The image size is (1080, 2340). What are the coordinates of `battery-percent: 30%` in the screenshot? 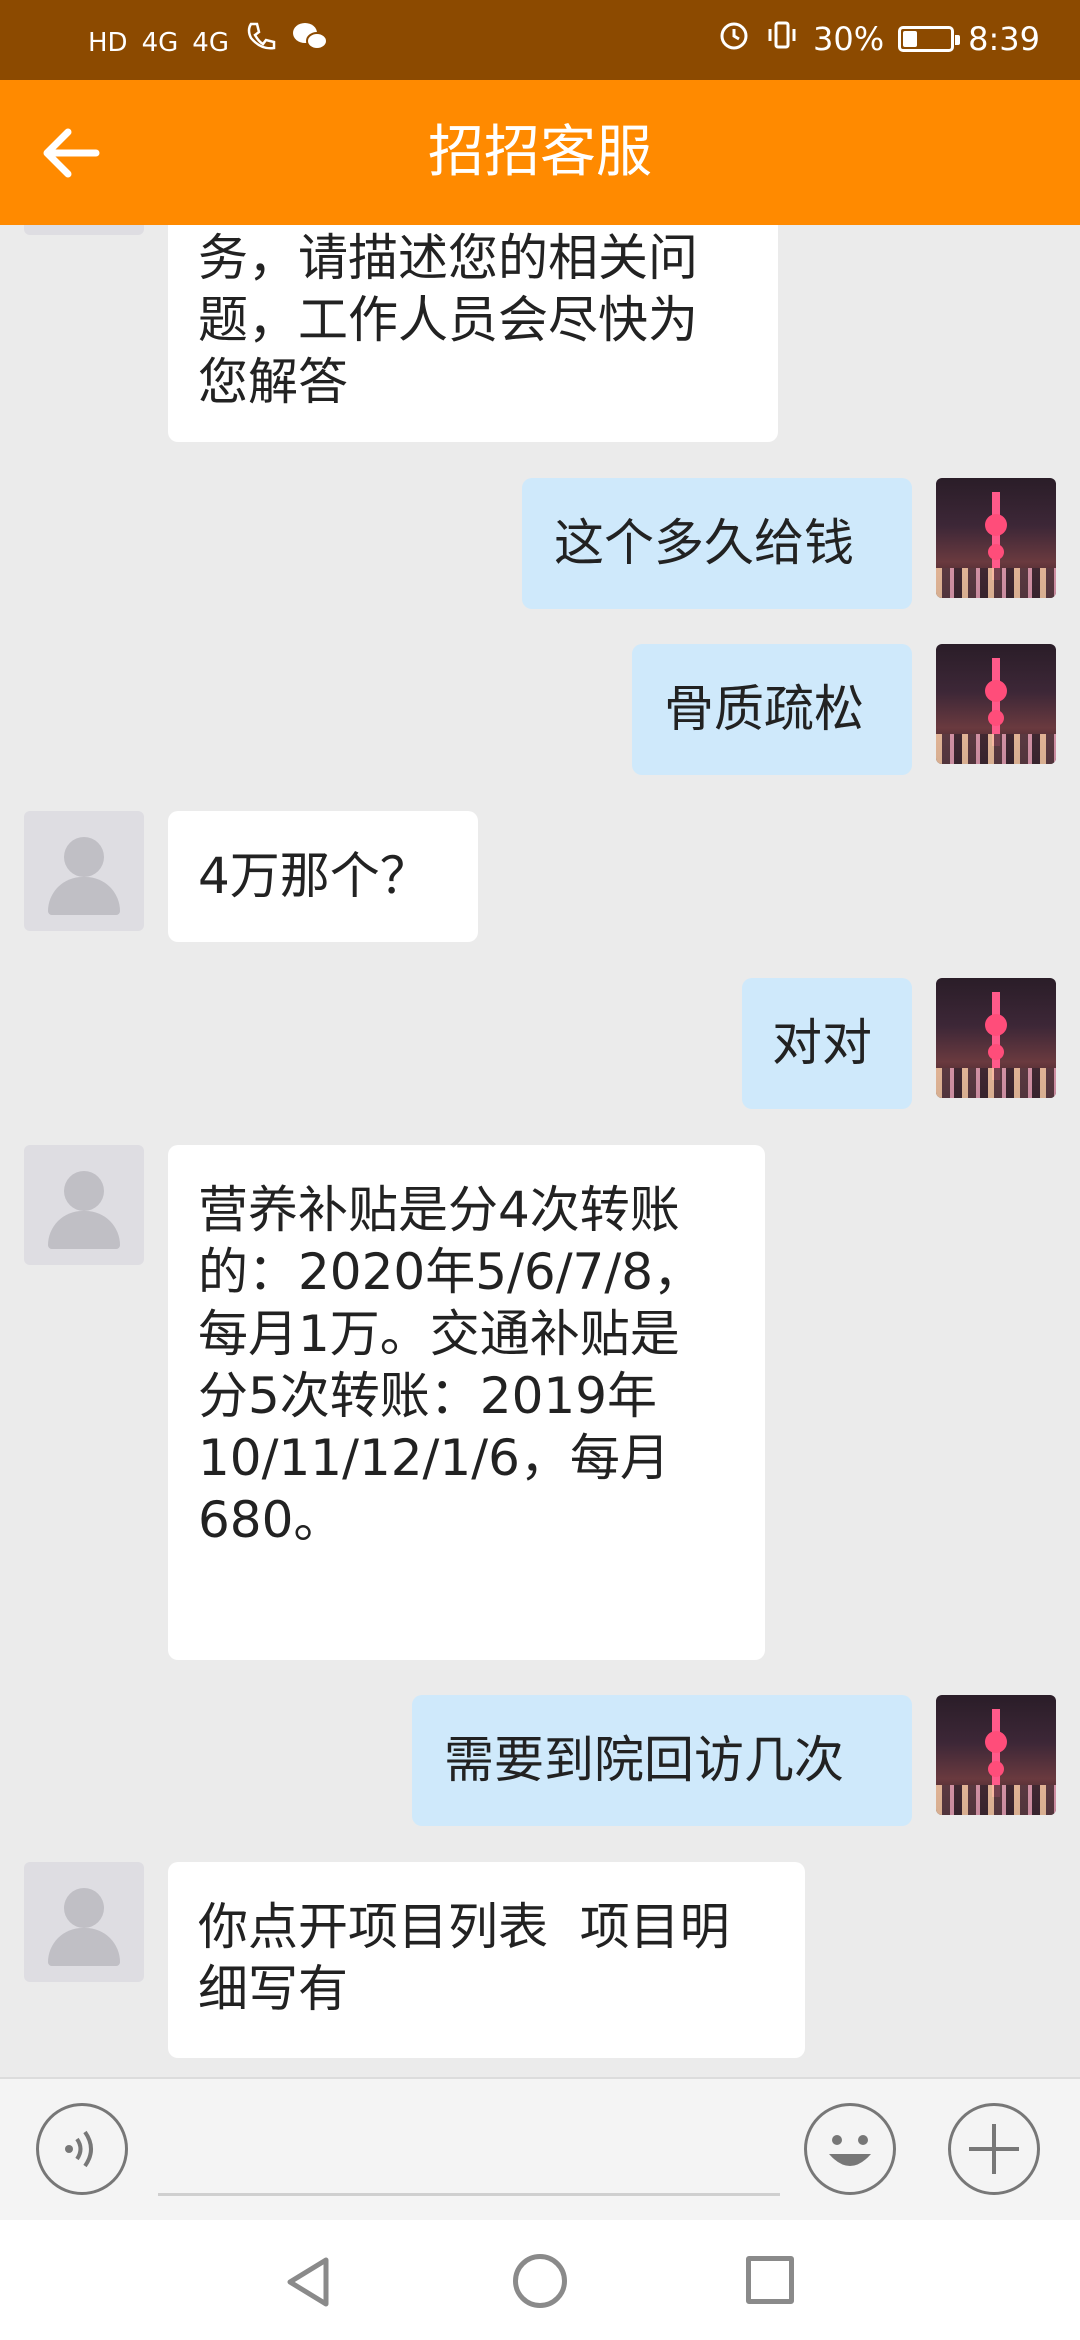 It's located at (849, 39).